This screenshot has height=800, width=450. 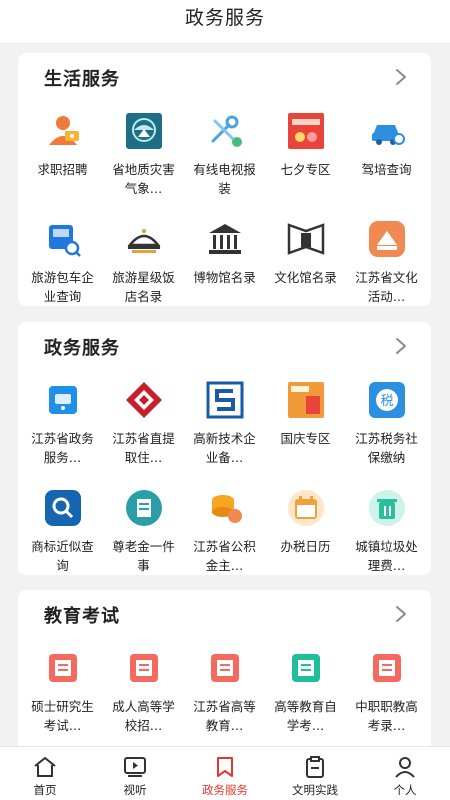 What do you see at coordinates (306, 668) in the screenshot?
I see `self-study-icon` at bounding box center [306, 668].